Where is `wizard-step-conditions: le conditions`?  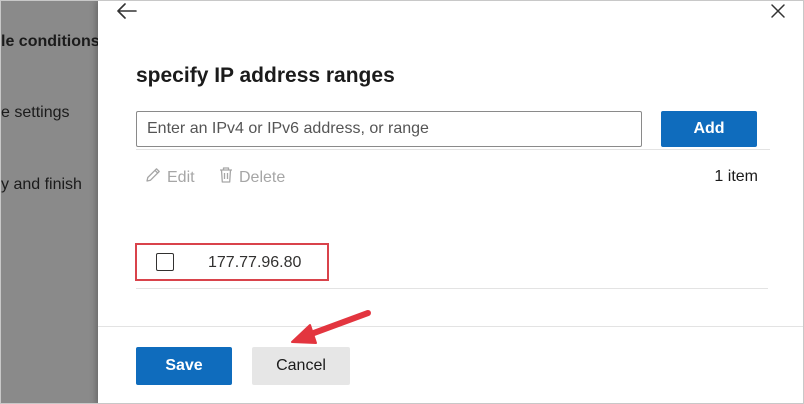 wizard-step-conditions: le conditions is located at coordinates (50, 42).